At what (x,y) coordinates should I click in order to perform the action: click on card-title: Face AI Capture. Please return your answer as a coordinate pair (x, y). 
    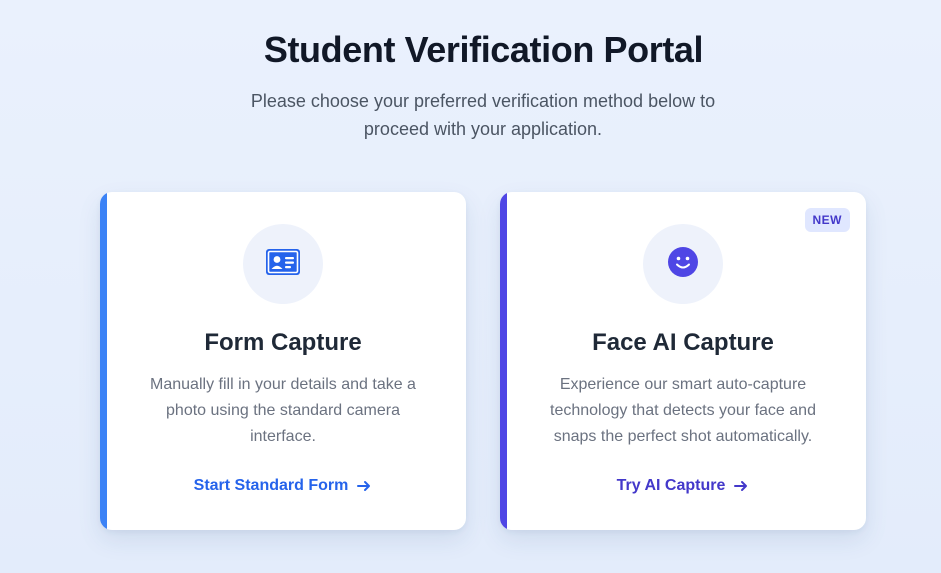
    Looking at the image, I should click on (683, 342).